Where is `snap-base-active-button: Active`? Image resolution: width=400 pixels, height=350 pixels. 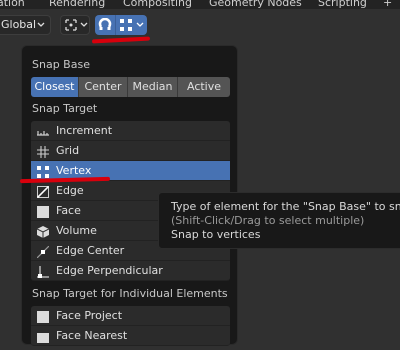
snap-base-active-button: Active is located at coordinates (204, 87).